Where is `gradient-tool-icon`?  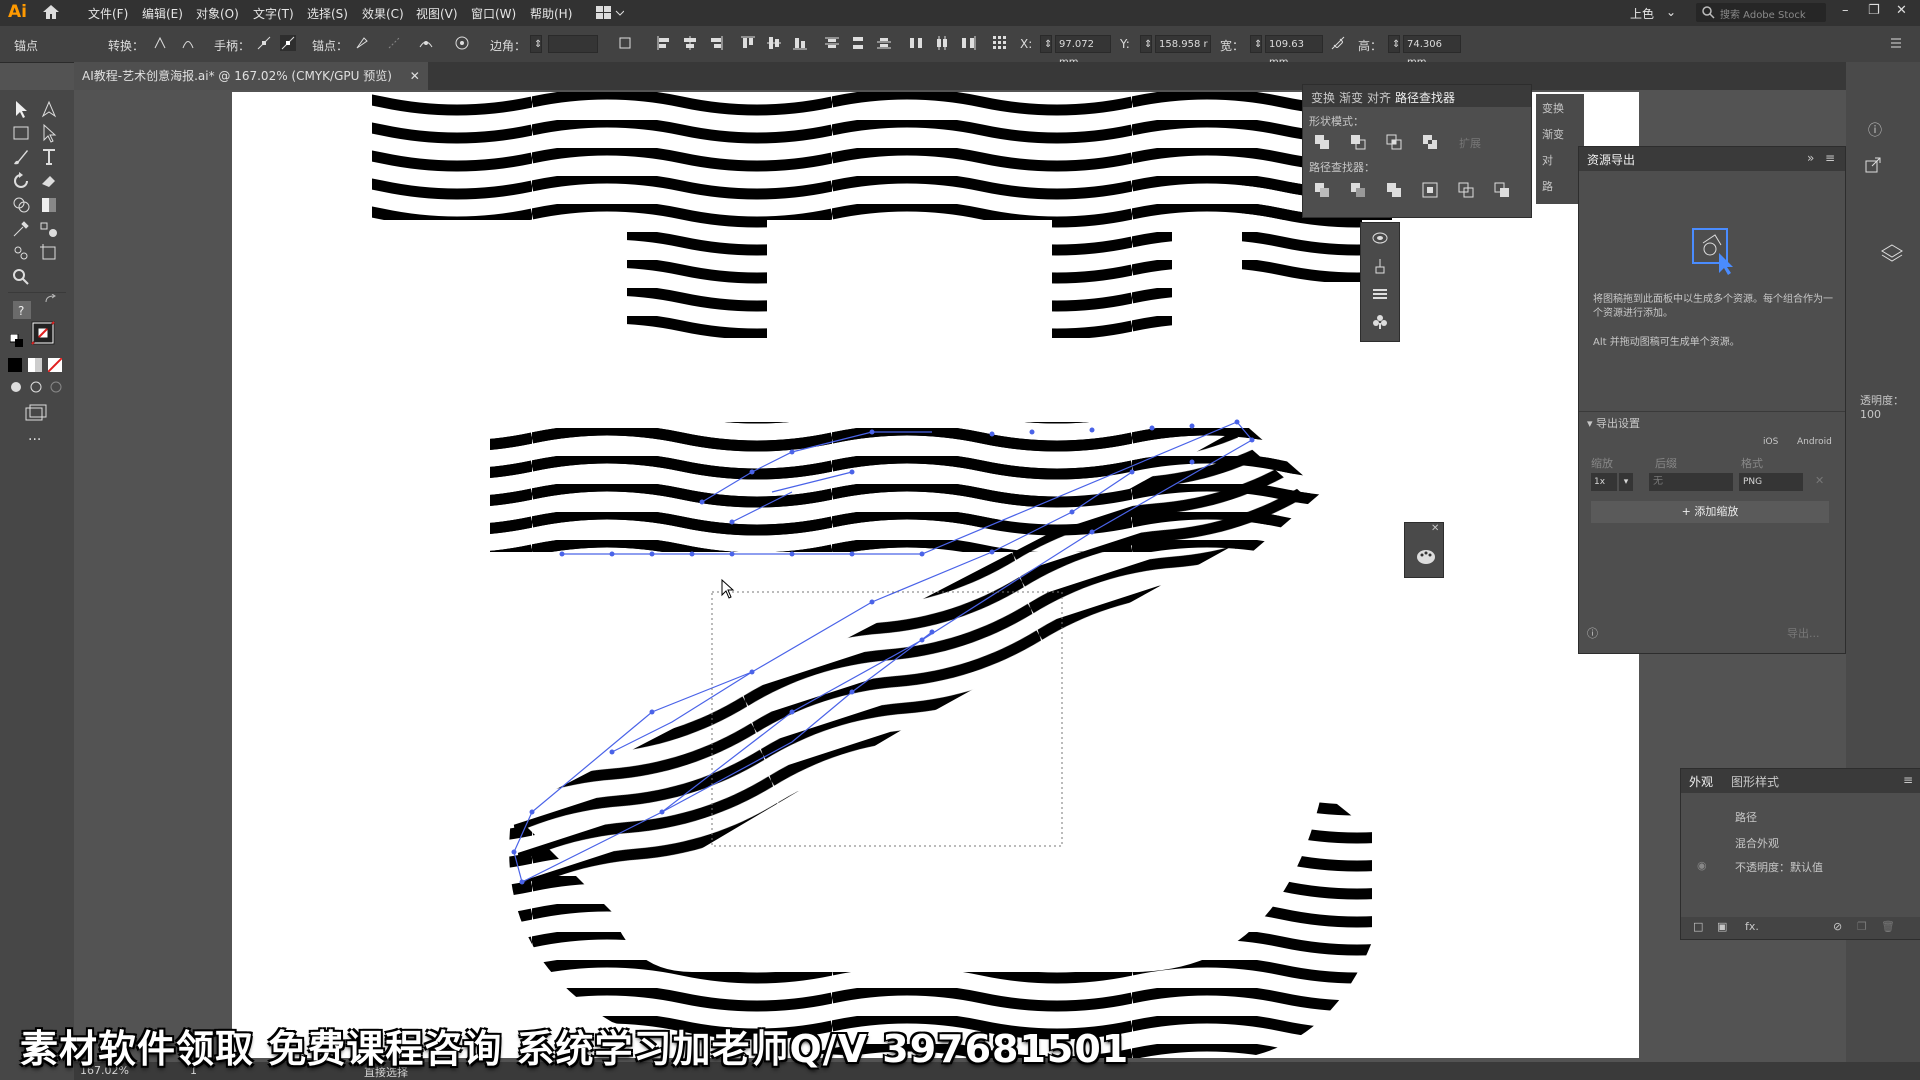
gradient-tool-icon is located at coordinates (49, 205).